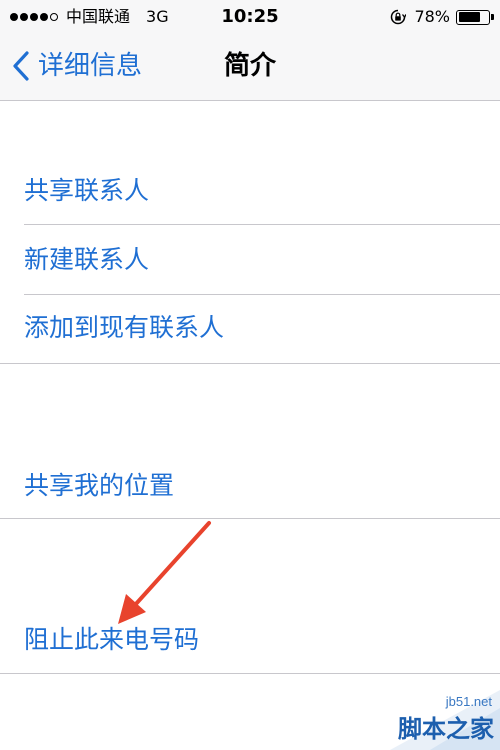 The image size is (500, 750). Describe the element at coordinates (468, 701) in the screenshot. I see `watermark-site: jb51.net` at that location.